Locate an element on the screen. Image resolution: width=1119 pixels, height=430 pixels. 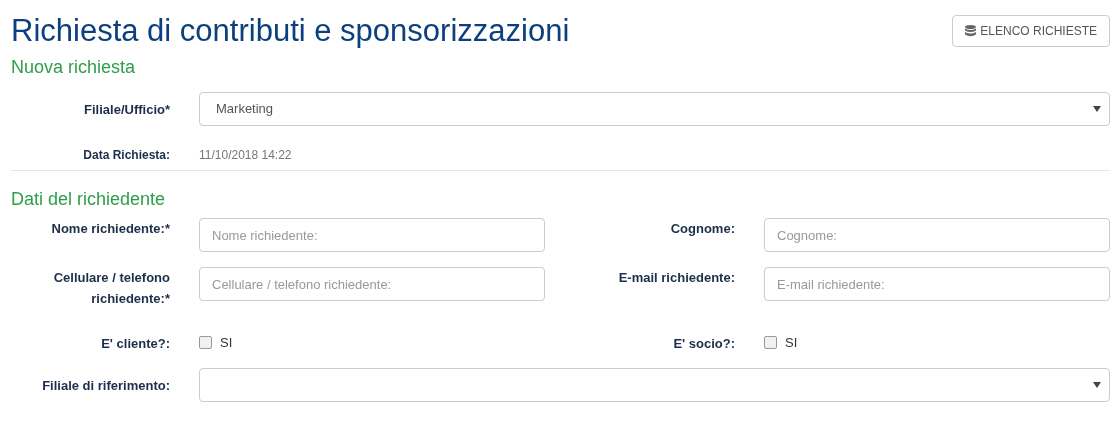
field-label: Filiale di riferimento: is located at coordinates (105, 385).